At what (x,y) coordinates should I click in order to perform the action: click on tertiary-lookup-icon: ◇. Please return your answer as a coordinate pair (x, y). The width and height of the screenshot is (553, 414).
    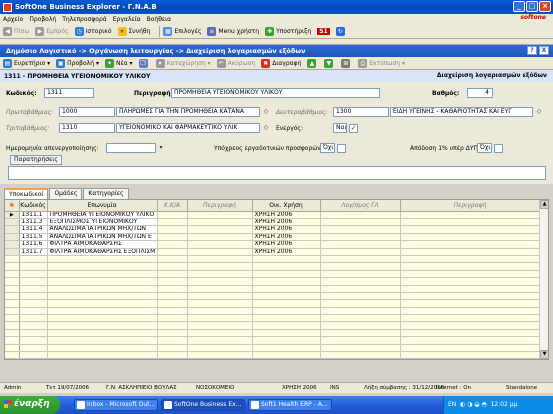
    Looking at the image, I should click on (266, 128).